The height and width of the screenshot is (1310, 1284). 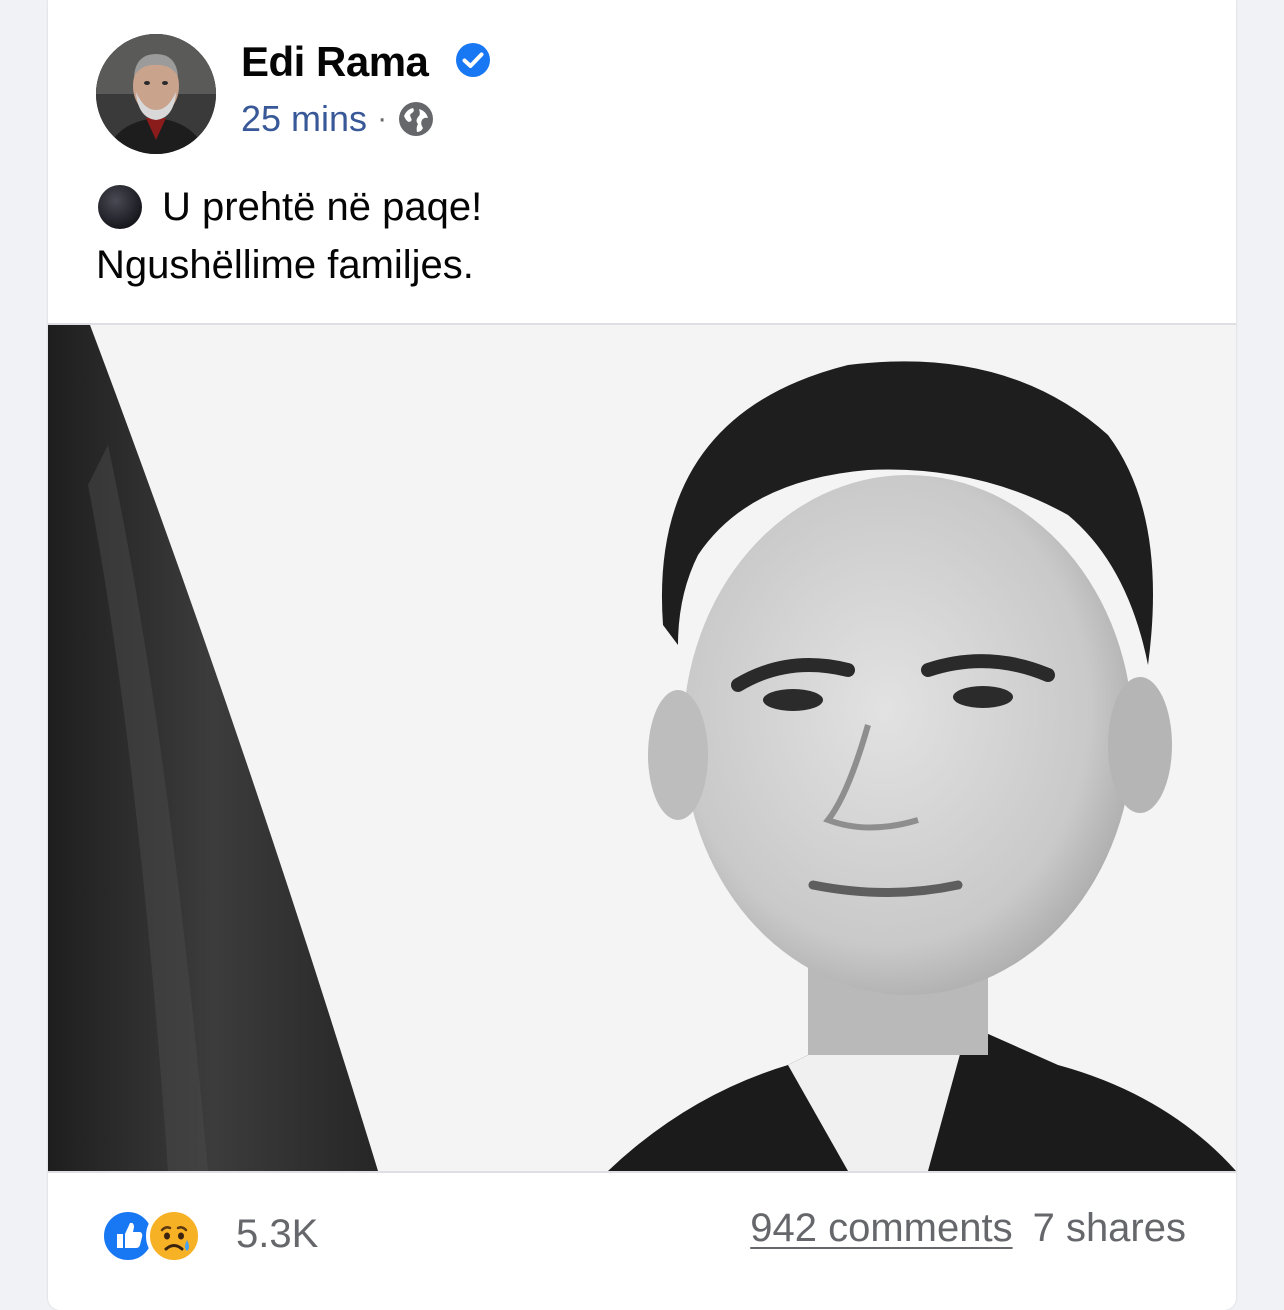 I want to click on author-avatar, so click(x=156, y=94).